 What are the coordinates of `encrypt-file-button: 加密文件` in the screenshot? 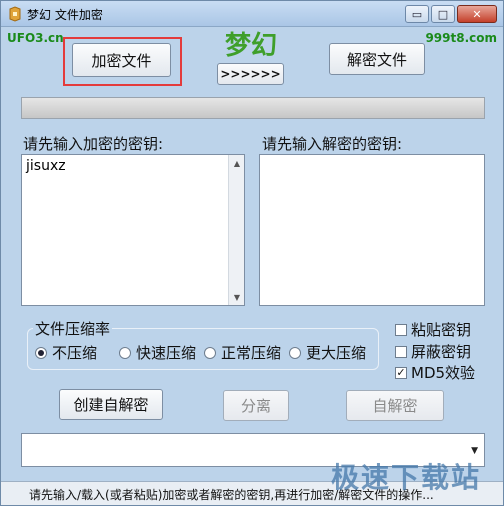 It's located at (121, 60).